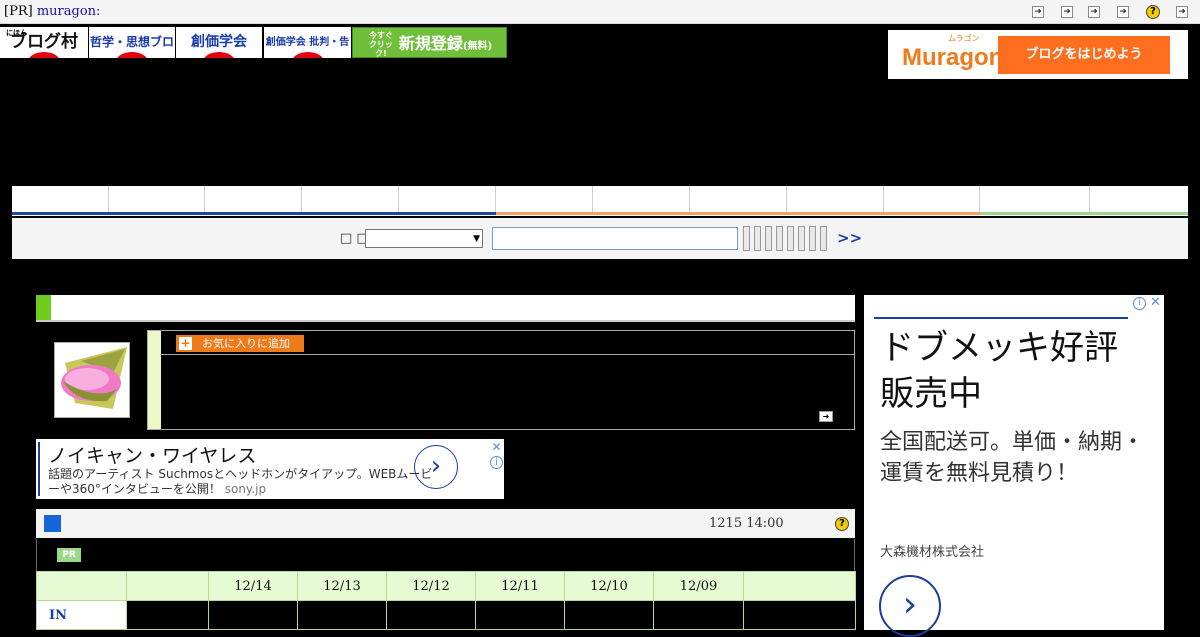 The image size is (1200, 637). I want to click on plating-ad-advertiser: 大森機材株式会社, so click(932, 552).